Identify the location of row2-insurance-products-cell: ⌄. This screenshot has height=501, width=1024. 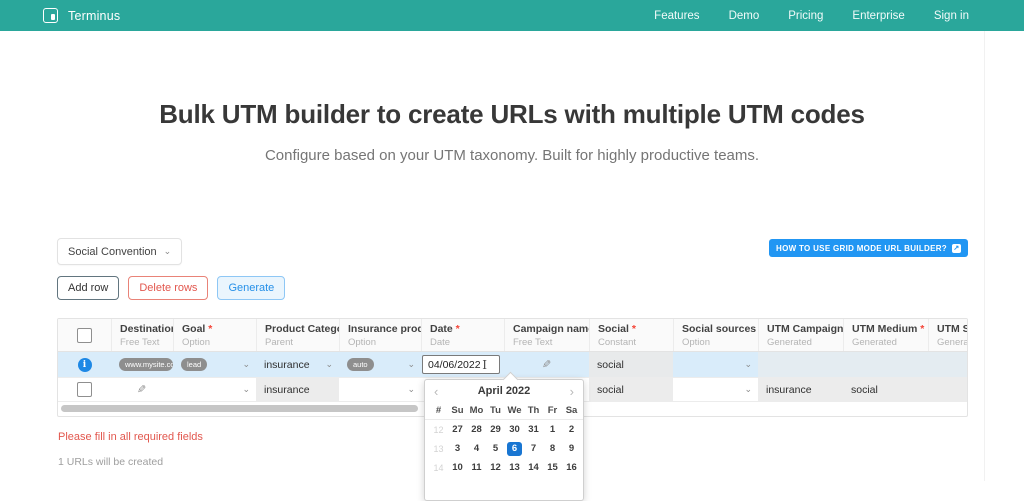
(380, 389).